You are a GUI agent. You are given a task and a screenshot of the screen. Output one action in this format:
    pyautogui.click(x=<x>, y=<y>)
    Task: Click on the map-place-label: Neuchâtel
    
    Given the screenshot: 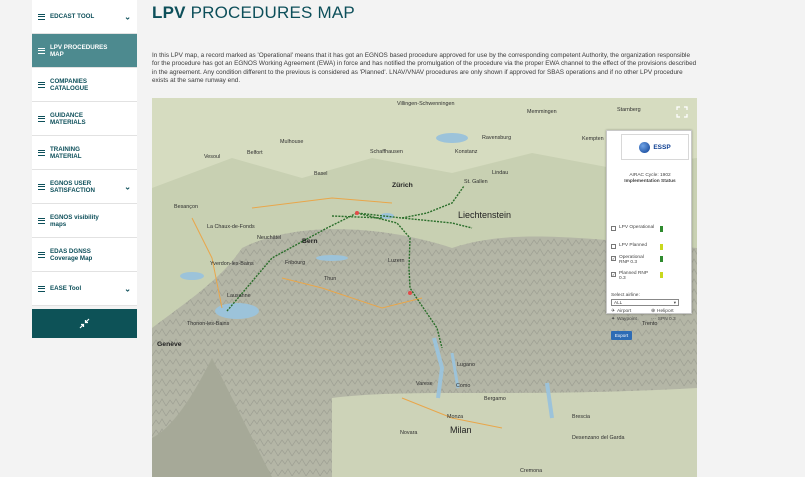 What is the action you would take?
    pyautogui.click(x=269, y=238)
    